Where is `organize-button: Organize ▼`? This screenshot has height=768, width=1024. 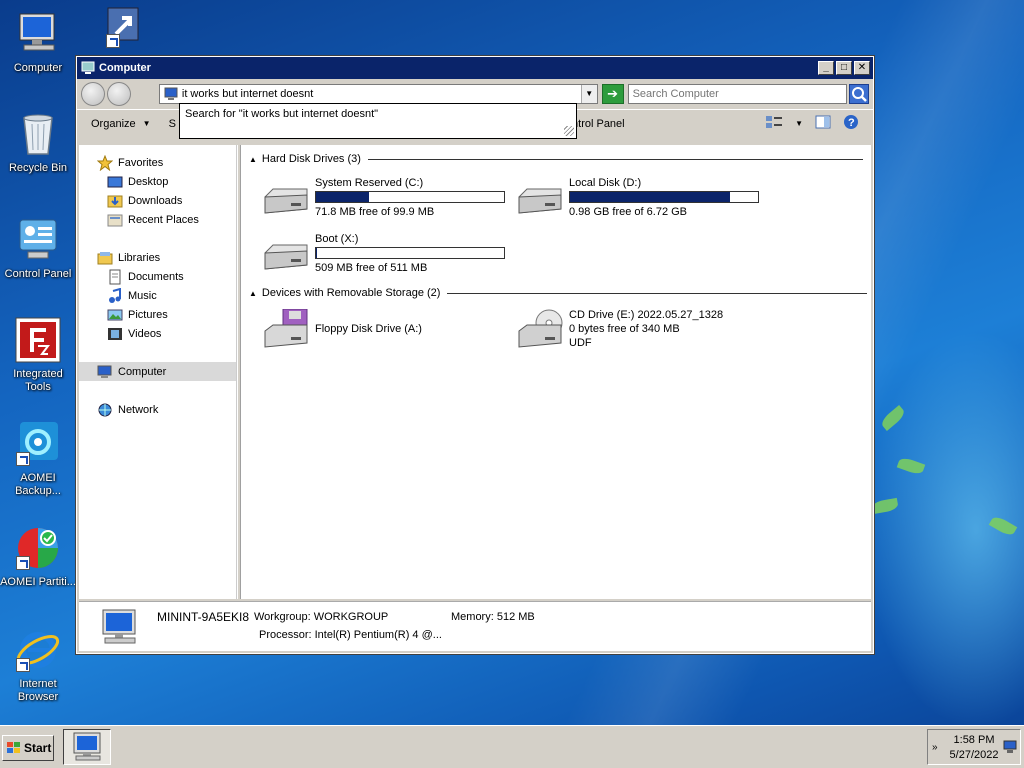
organize-button: Organize ▼ is located at coordinates (121, 124).